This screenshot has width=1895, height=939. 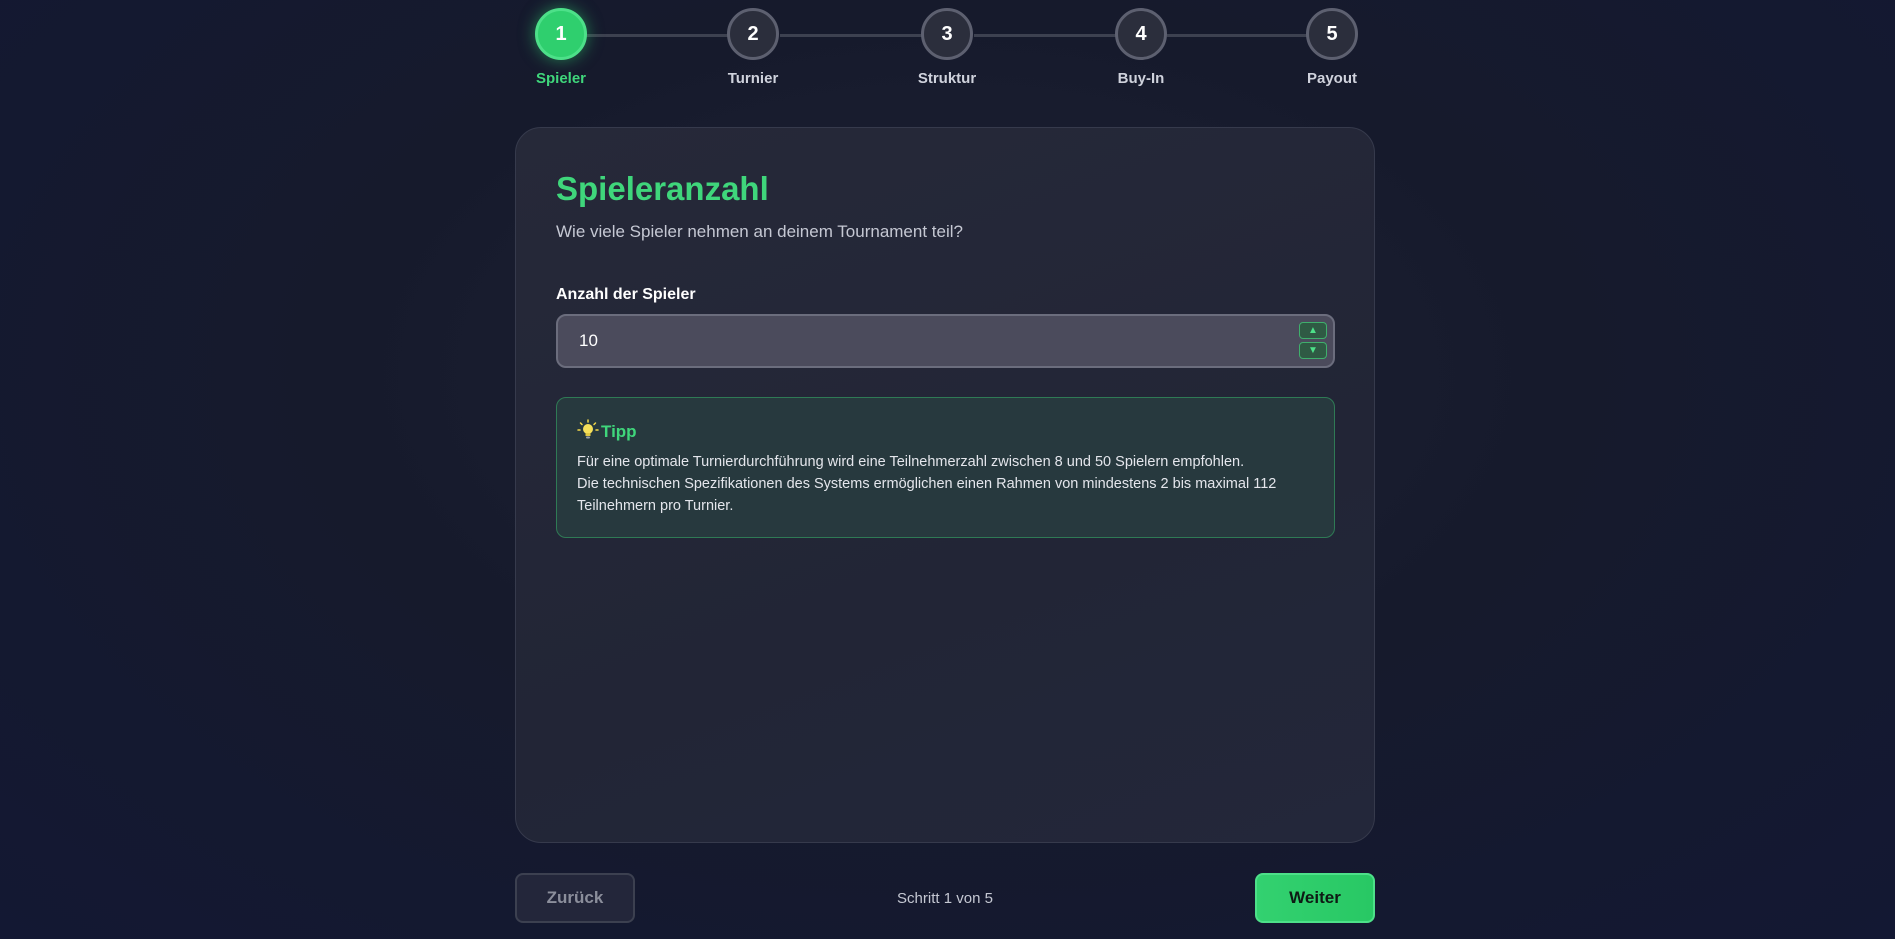 I want to click on tip-header: Tipp, so click(x=607, y=430).